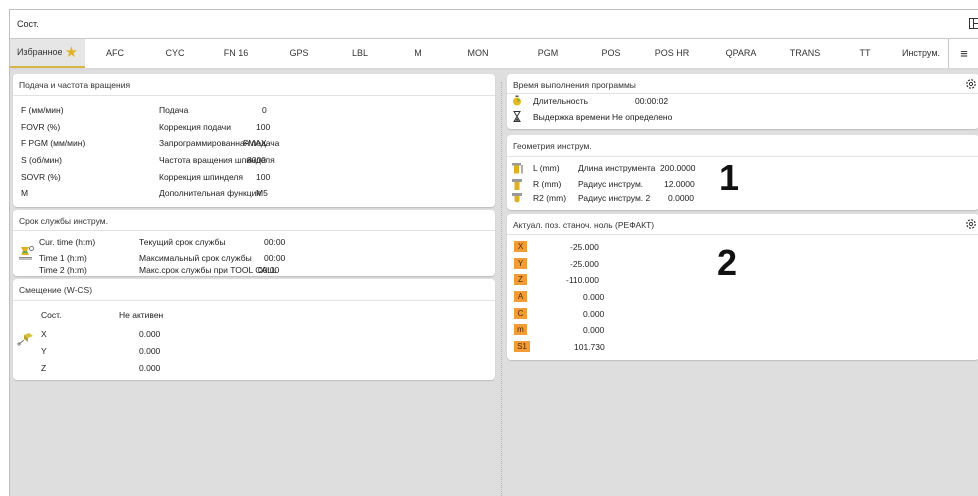 This screenshot has width=978, height=496. I want to click on offset-y-label: Y, so click(44, 351).